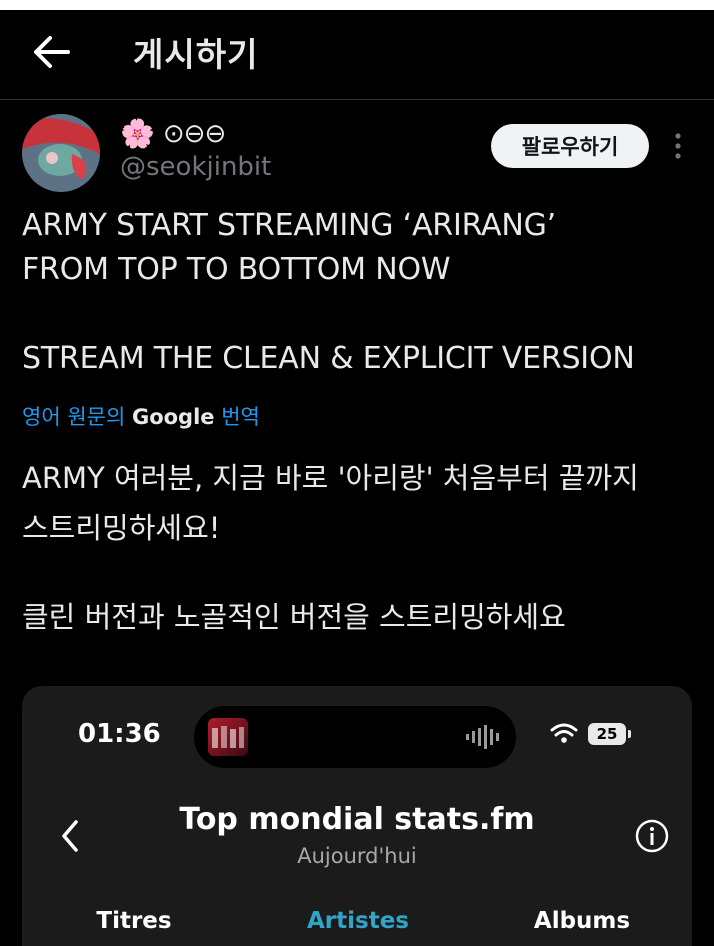 The image size is (714, 946). Describe the element at coordinates (196, 54) in the screenshot. I see `page-title: 게시하기` at that location.